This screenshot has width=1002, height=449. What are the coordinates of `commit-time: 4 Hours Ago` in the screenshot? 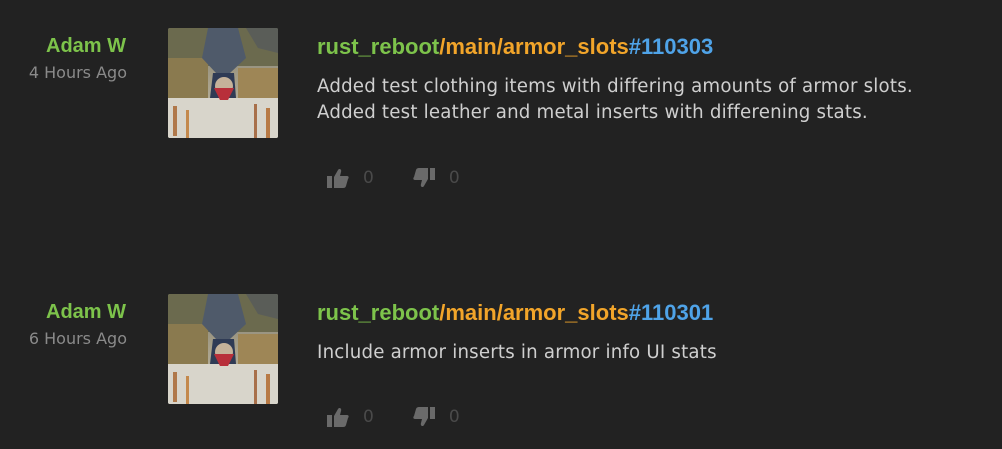 It's located at (77, 72).